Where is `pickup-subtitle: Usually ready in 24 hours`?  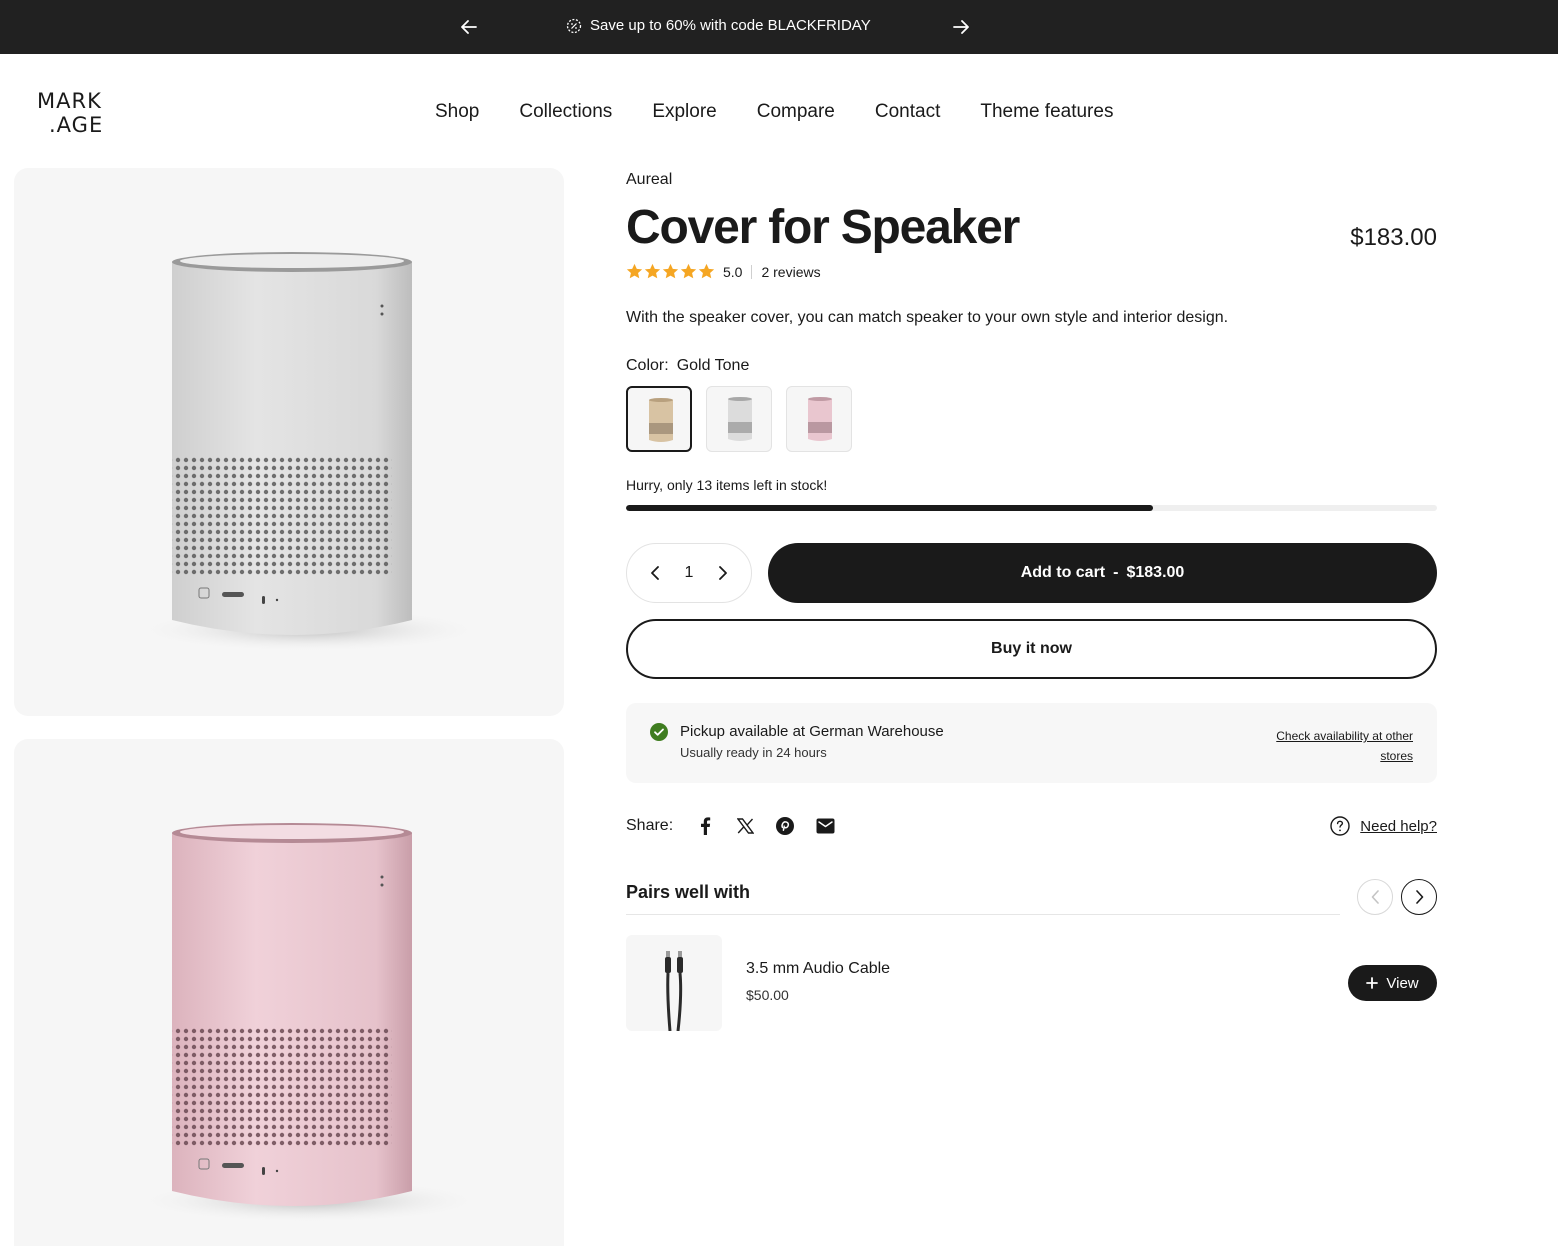
pickup-subtitle: Usually ready in 24 hours is located at coordinates (753, 752).